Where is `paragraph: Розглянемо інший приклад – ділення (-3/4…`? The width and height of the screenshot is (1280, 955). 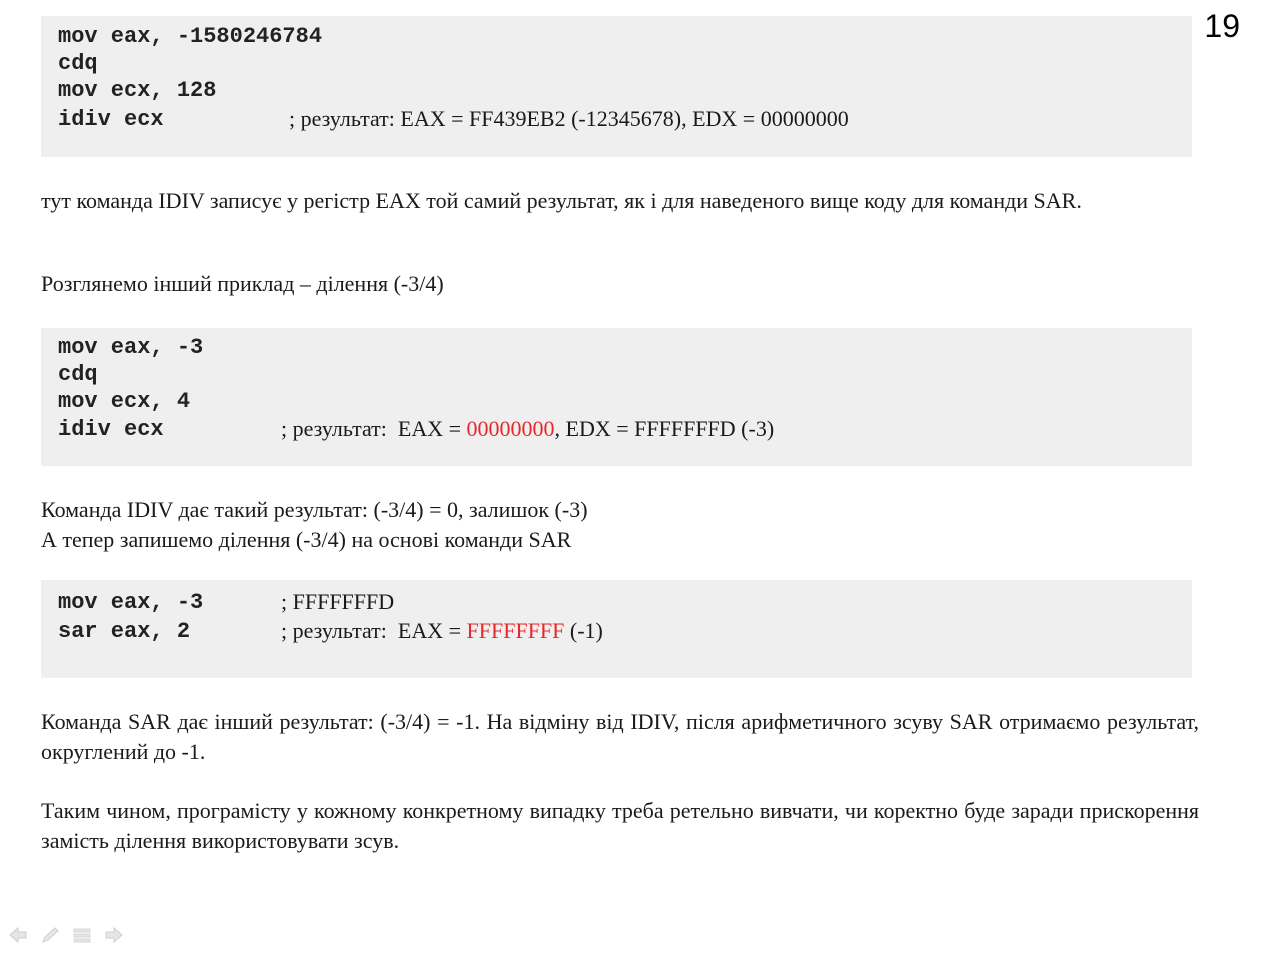
paragraph: Розглянемо інший приклад – ділення (-3/4… is located at coordinates (242, 283).